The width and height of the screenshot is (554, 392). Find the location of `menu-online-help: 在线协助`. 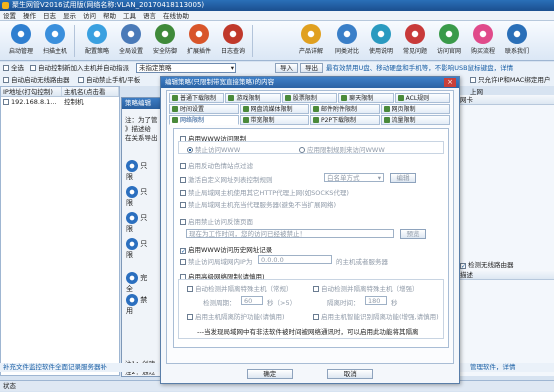

menu-online-help: 在线协助 is located at coordinates (176, 15).